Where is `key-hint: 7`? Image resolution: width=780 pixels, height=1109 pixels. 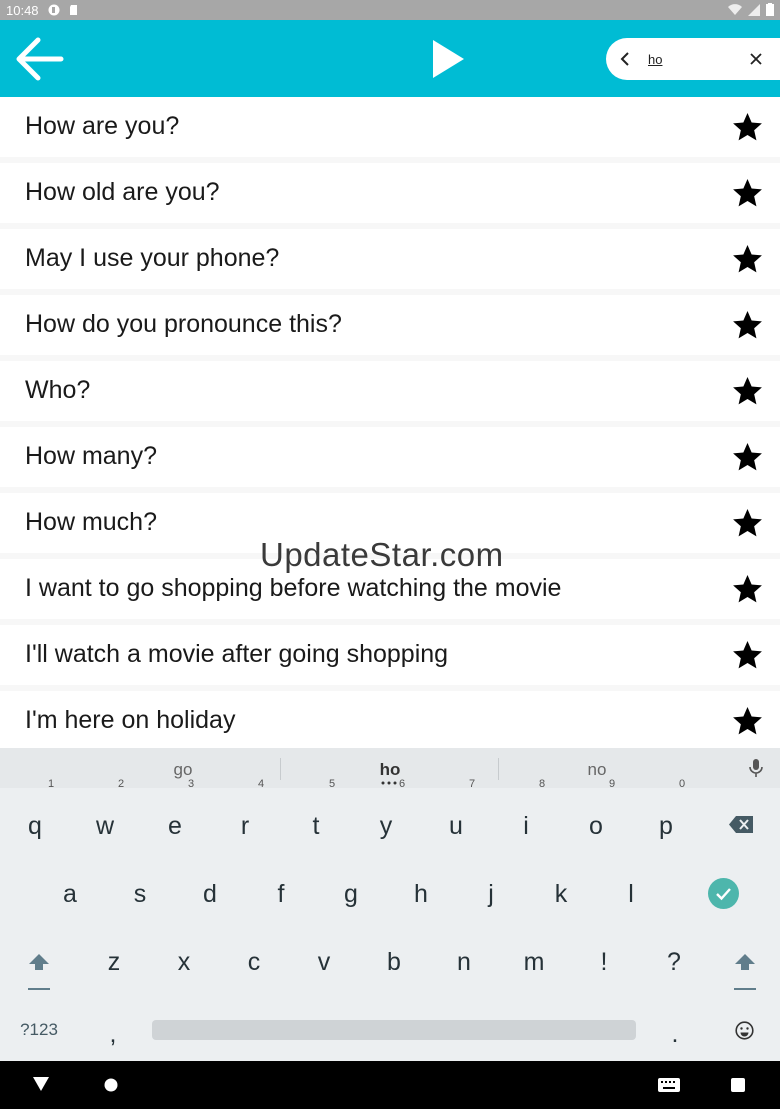
key-hint: 7 is located at coordinates (472, 784).